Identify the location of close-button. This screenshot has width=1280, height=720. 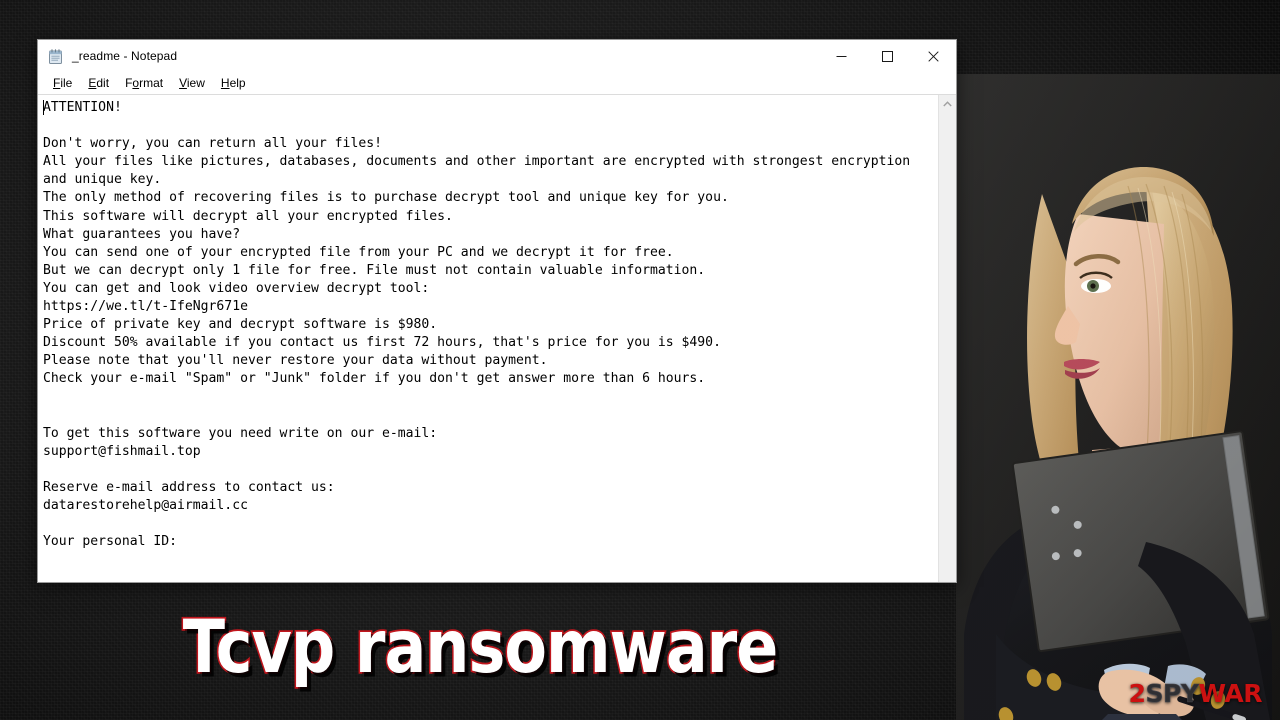
(933, 56).